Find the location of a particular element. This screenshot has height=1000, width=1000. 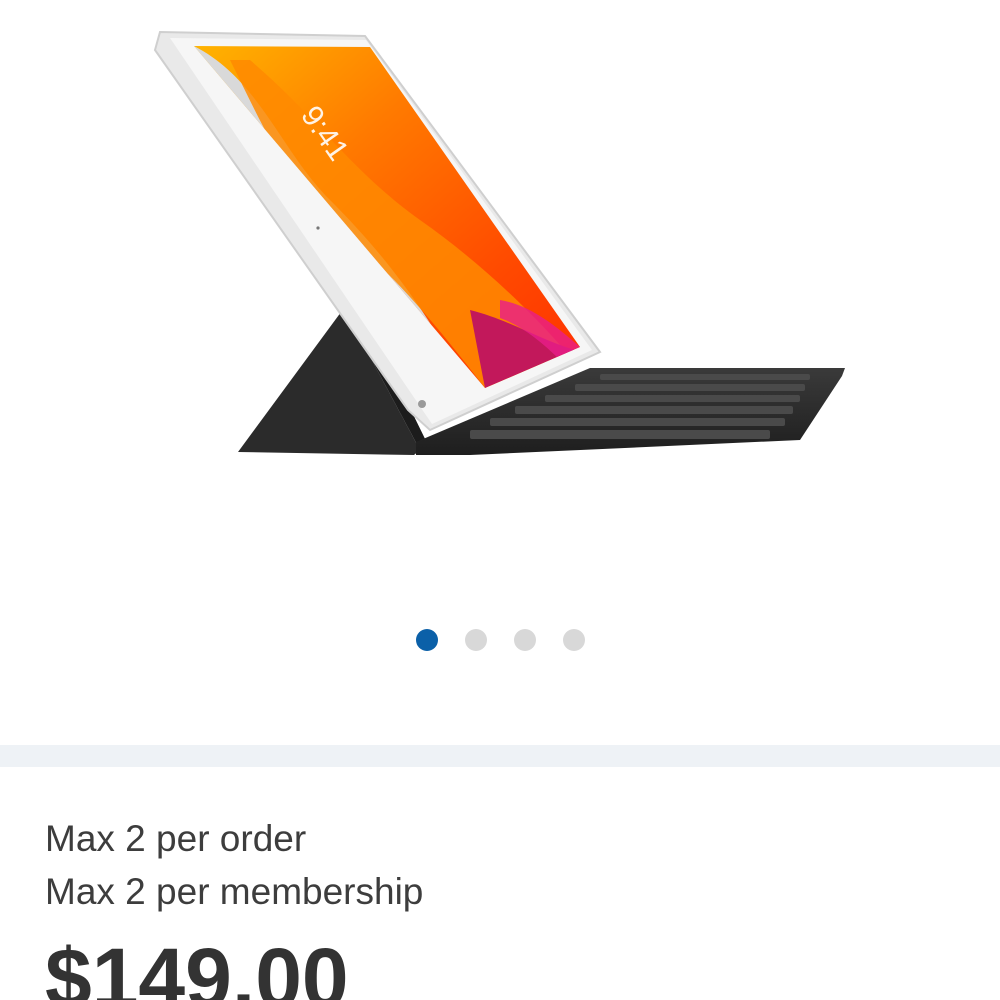

max-per-order-text: Max 2 per order is located at coordinates (176, 838).